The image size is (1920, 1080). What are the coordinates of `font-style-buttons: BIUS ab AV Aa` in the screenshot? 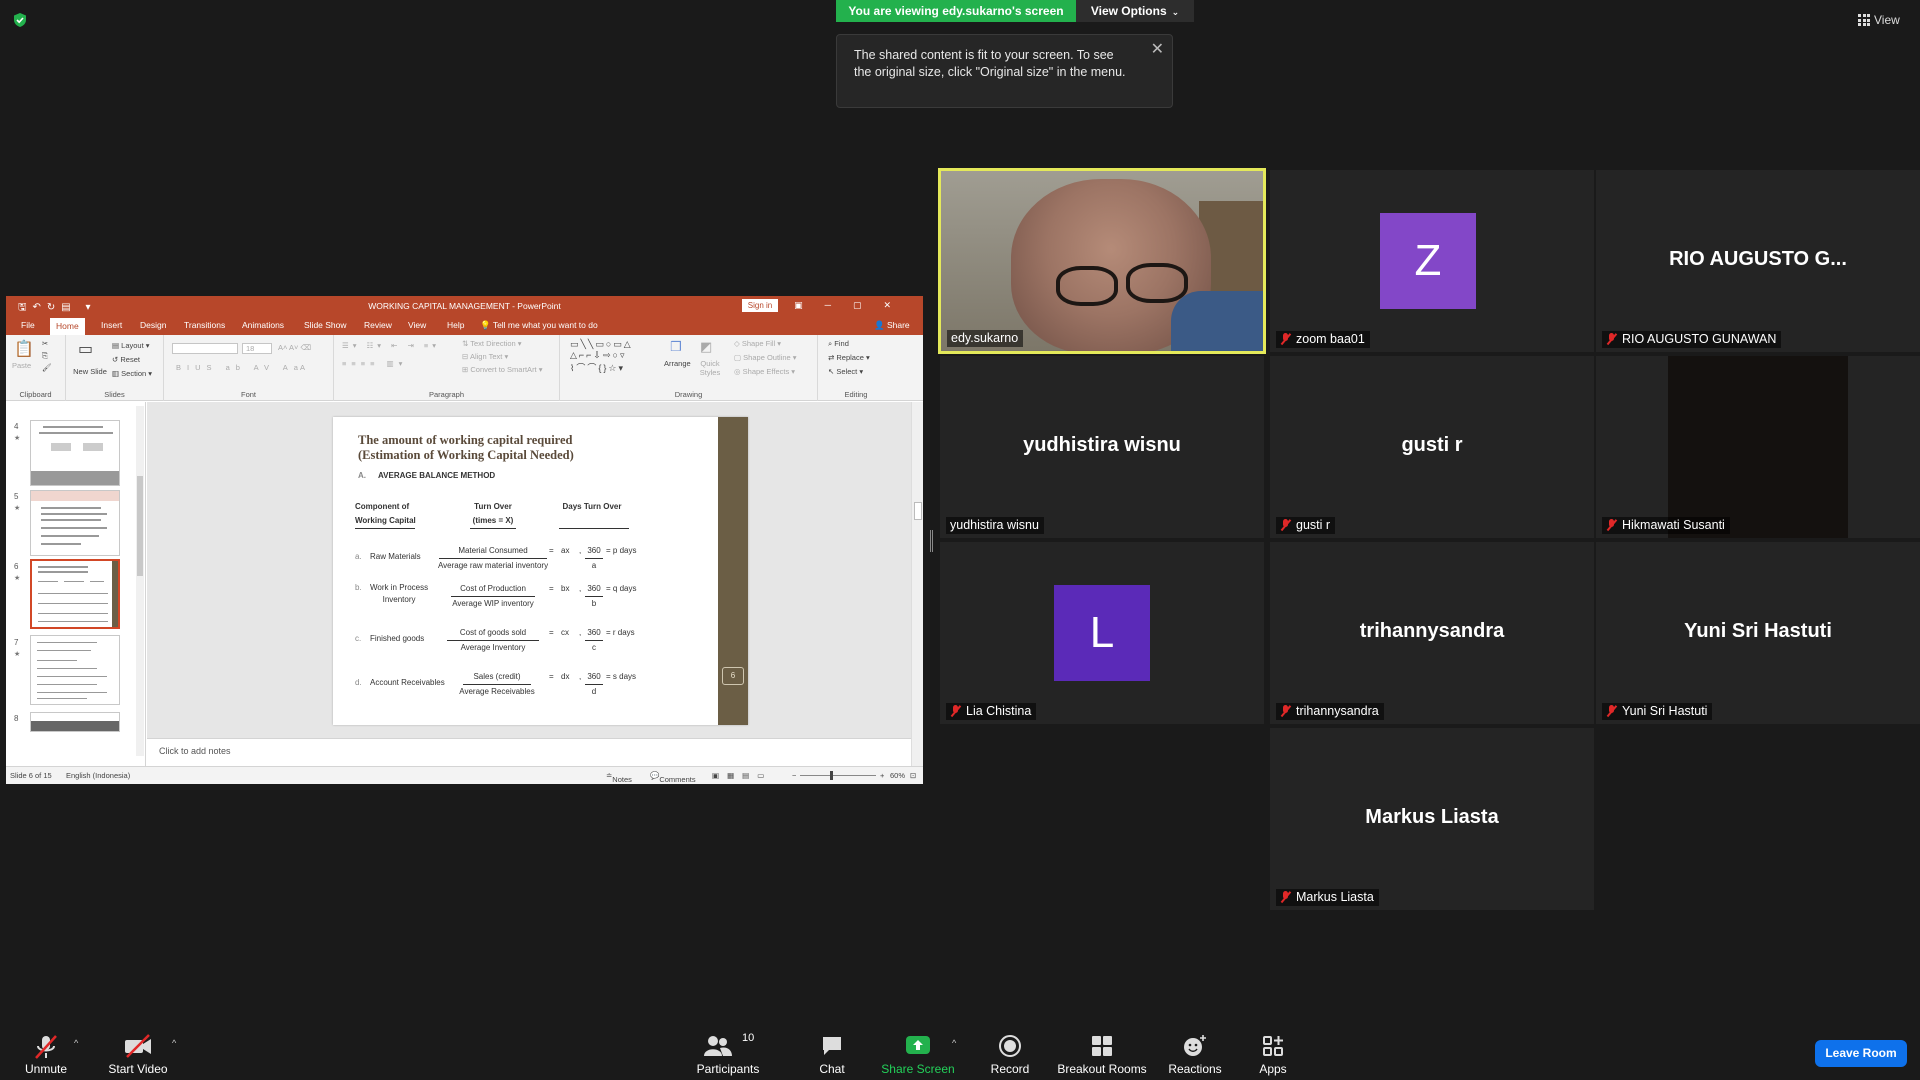 It's located at (240, 367).